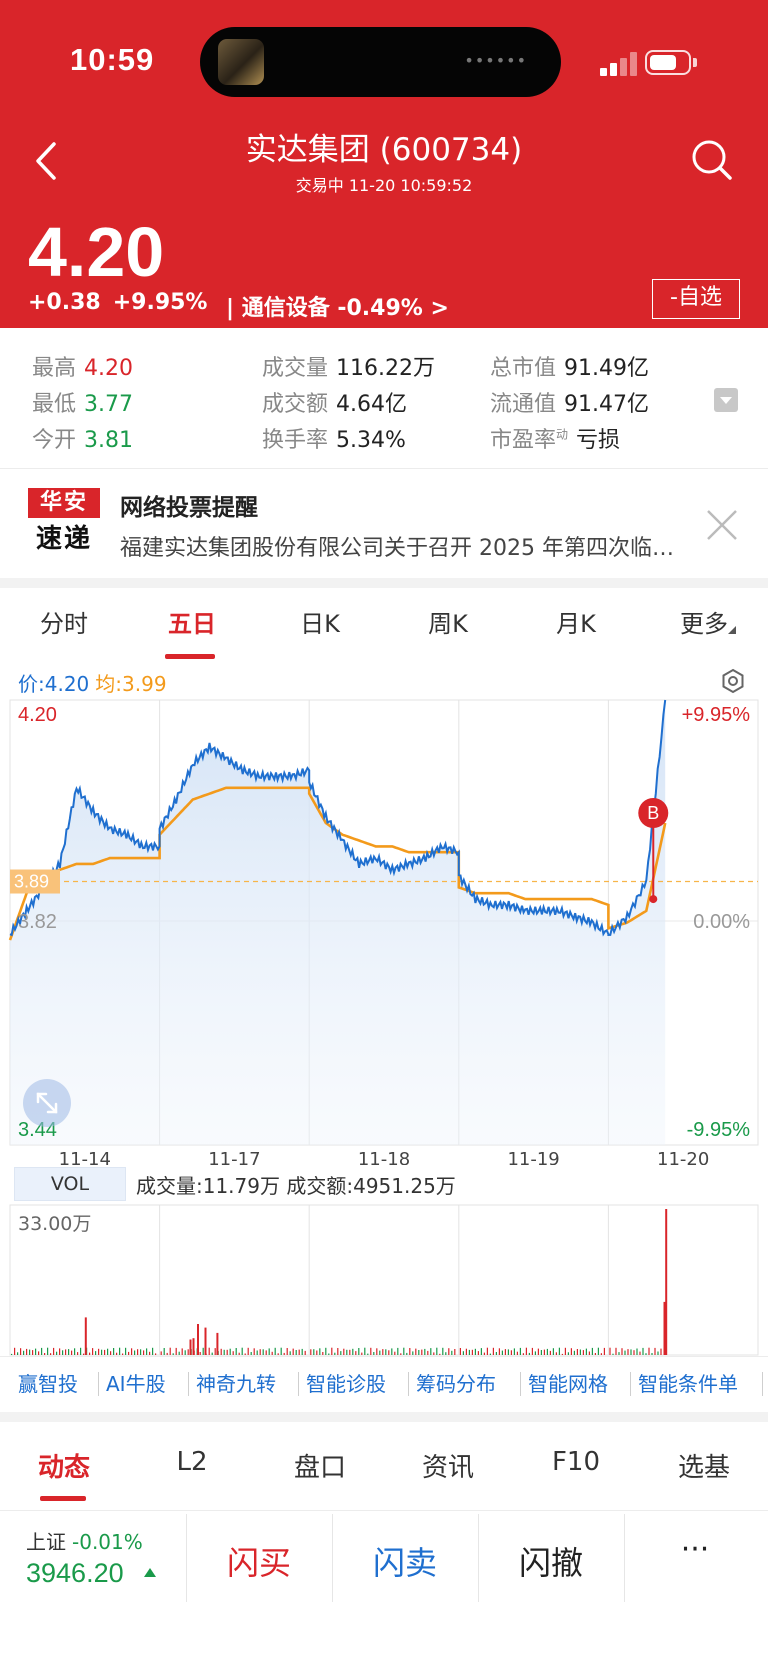 This screenshot has width=768, height=1670. Describe the element at coordinates (192, 1462) in the screenshot. I see `tab-l2: L2` at that location.